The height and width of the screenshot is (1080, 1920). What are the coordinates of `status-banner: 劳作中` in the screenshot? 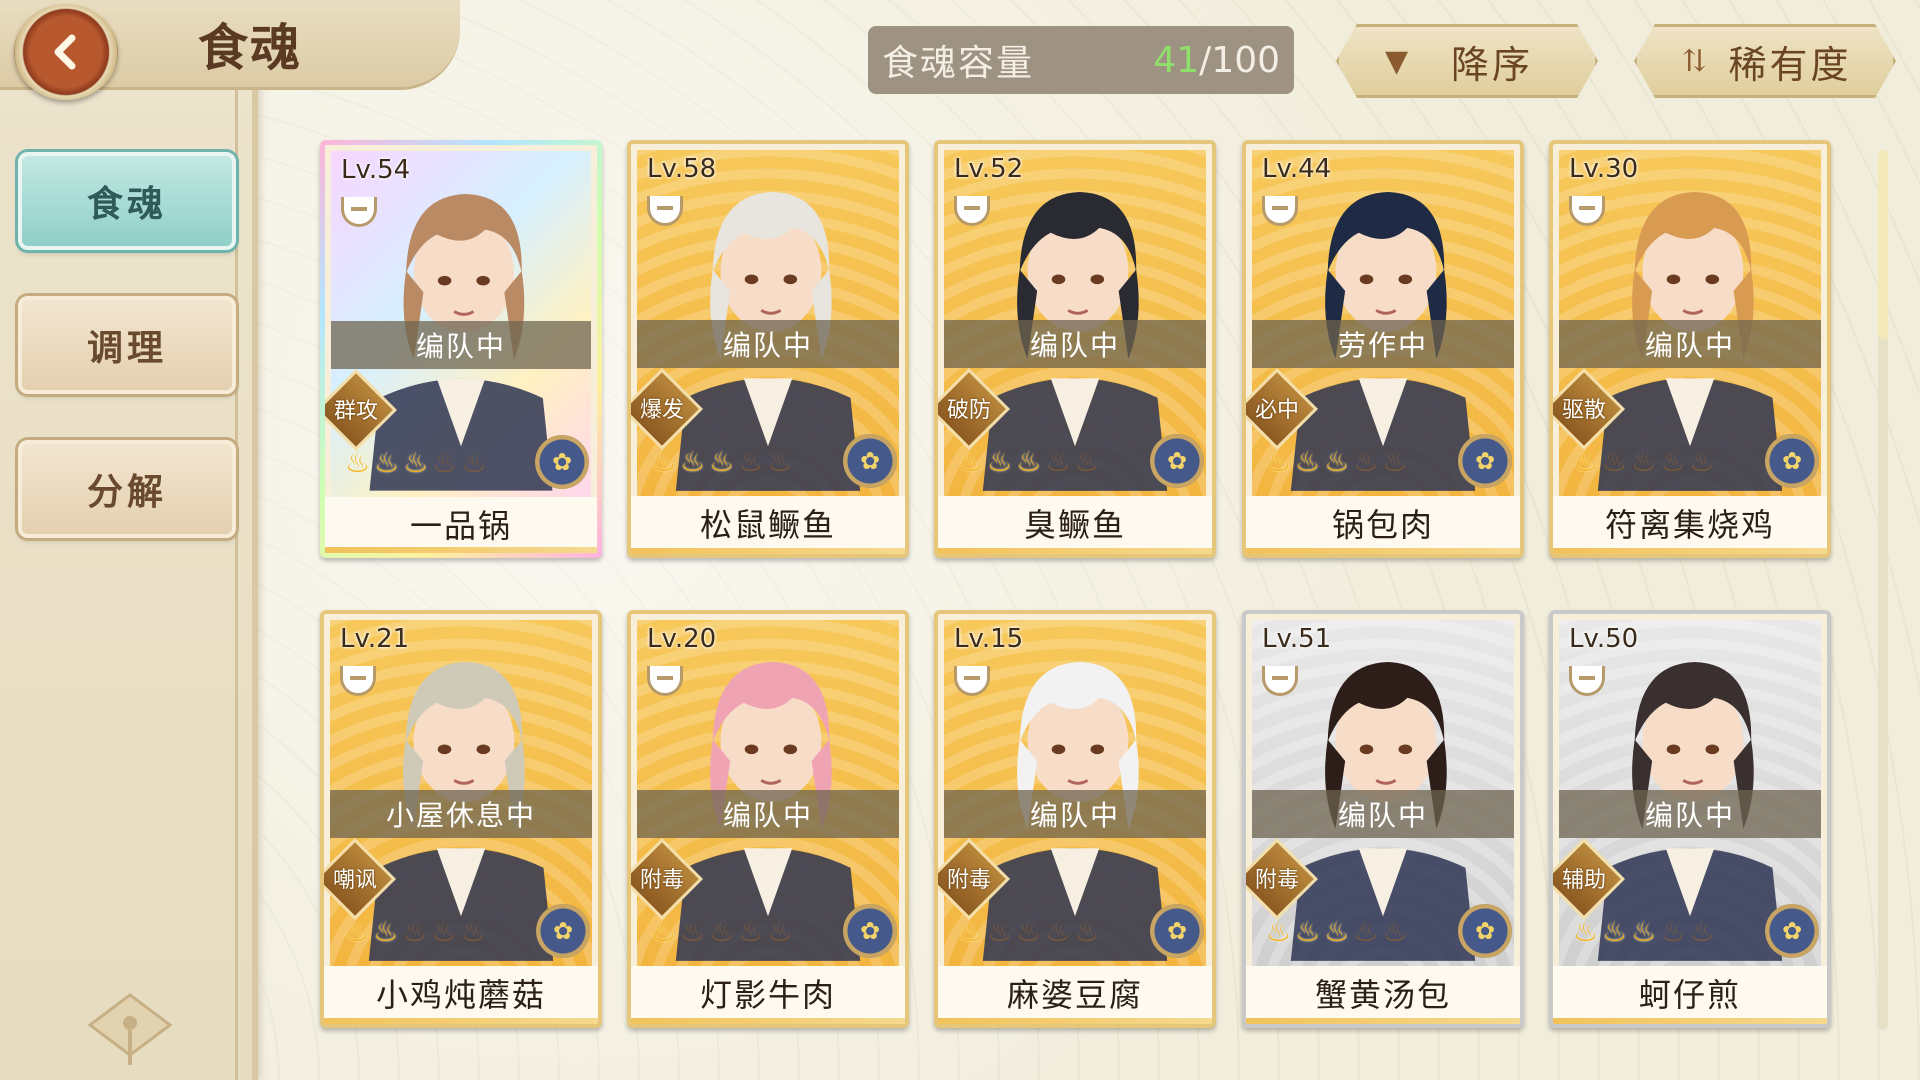 It's located at (1383, 344).